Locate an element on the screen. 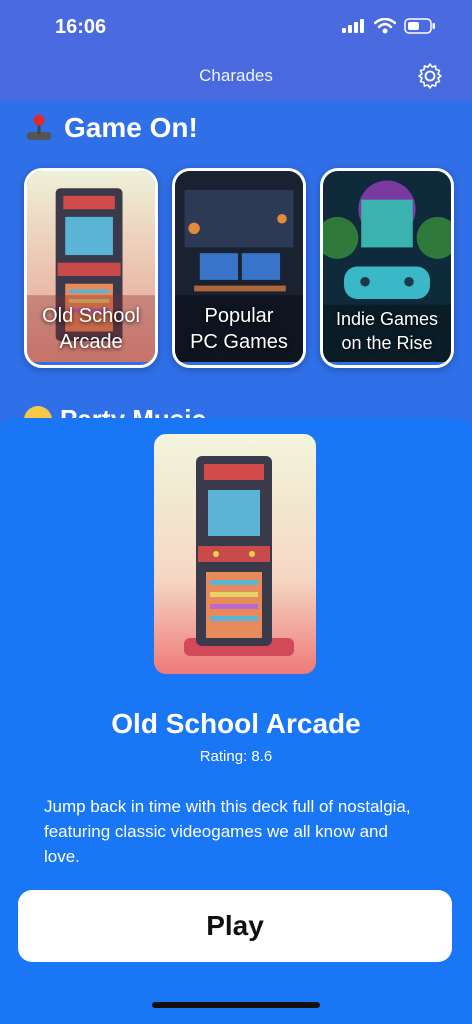 The image size is (472, 1024). deck-card-label: Popular PC Games is located at coordinates (239, 329).